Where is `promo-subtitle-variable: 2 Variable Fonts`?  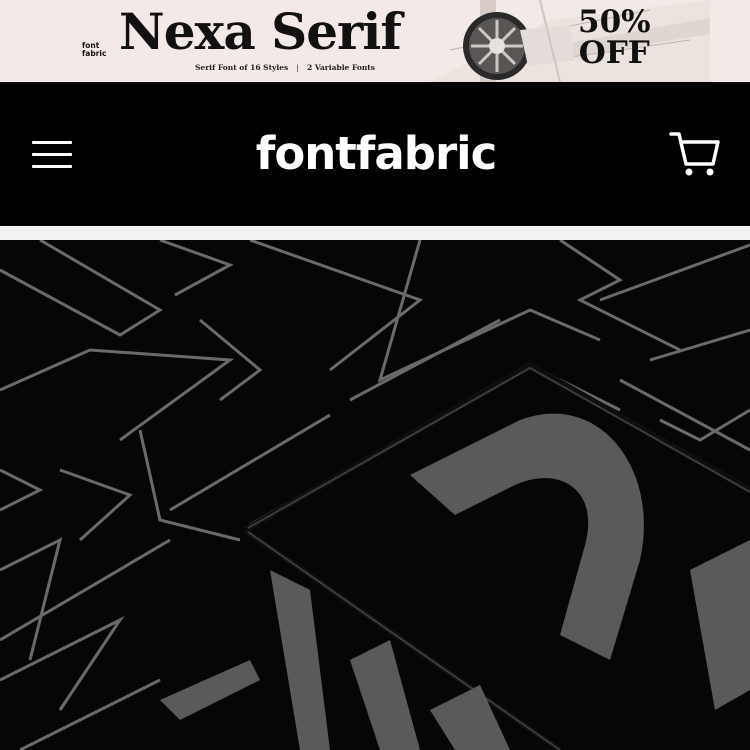
promo-subtitle-variable: 2 Variable Fonts is located at coordinates (340, 67).